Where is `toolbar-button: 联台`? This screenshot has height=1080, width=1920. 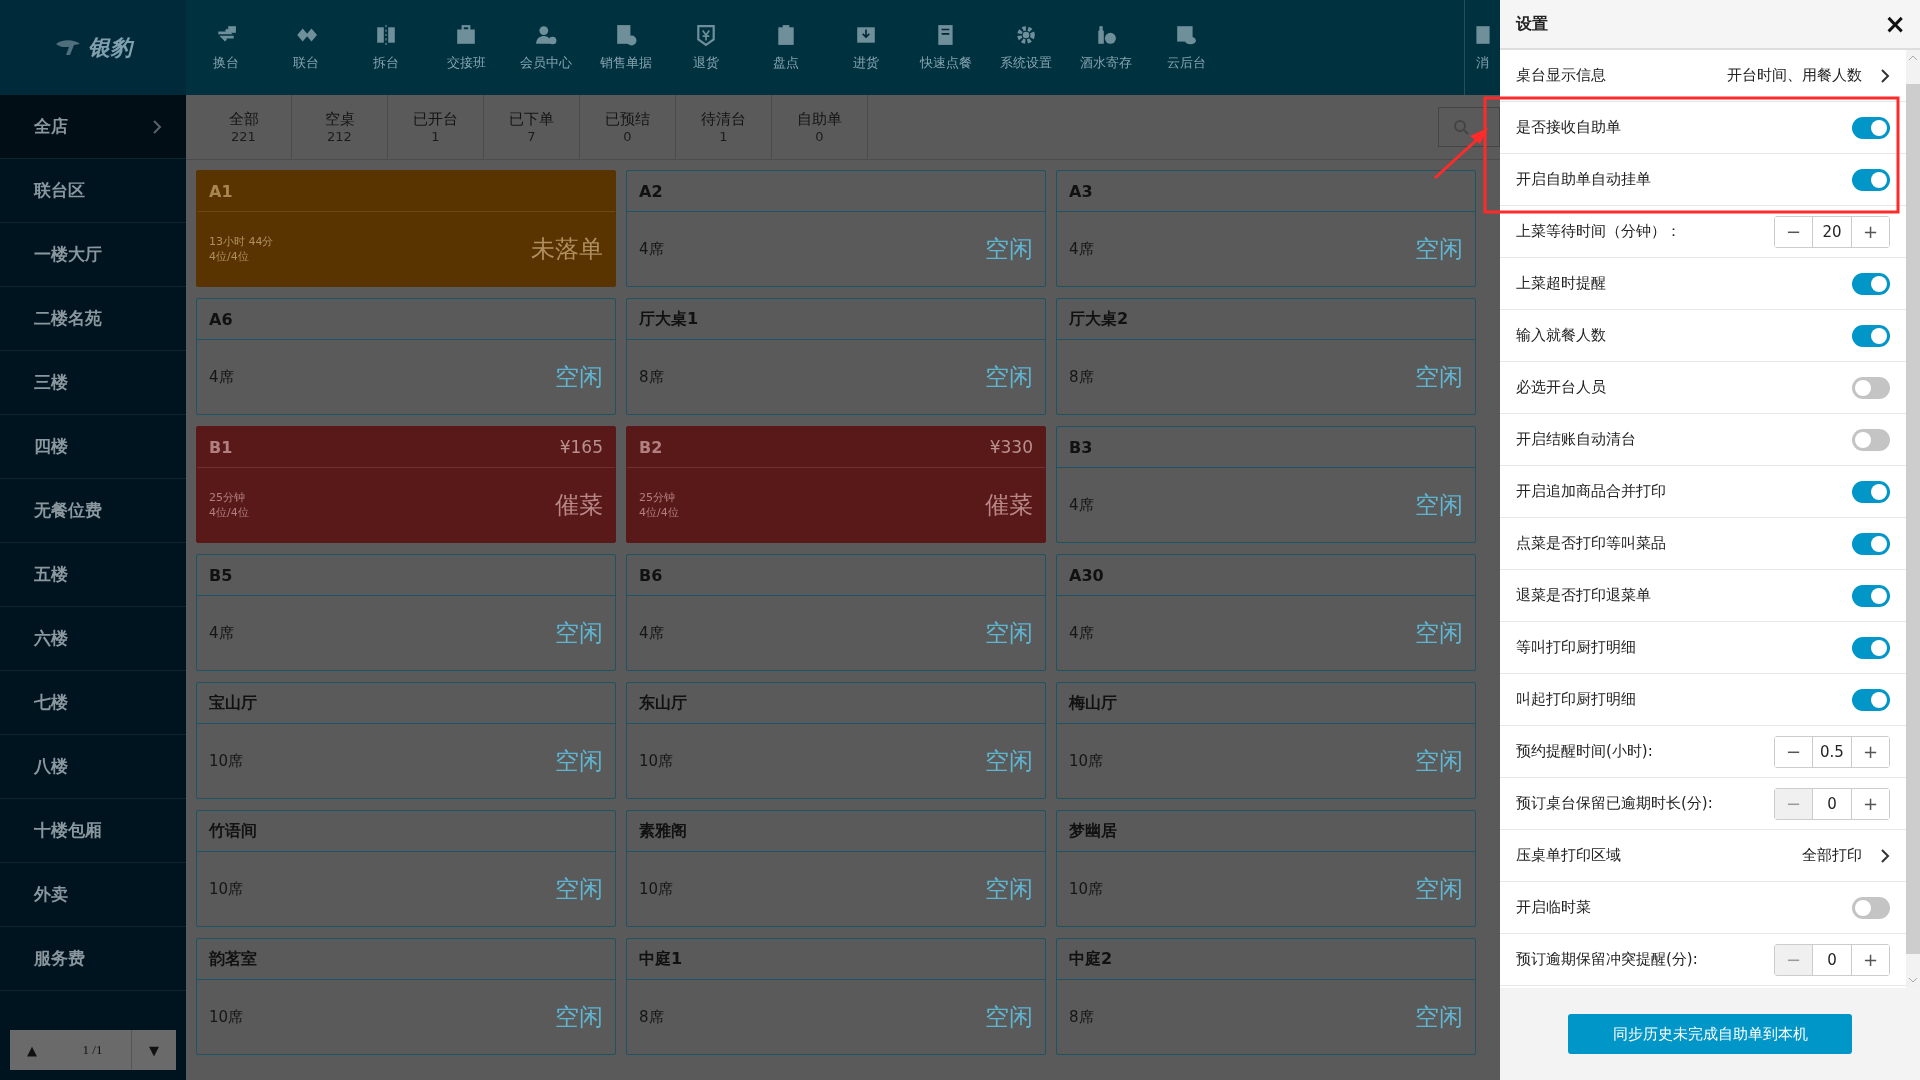 toolbar-button: 联台 is located at coordinates (306, 47).